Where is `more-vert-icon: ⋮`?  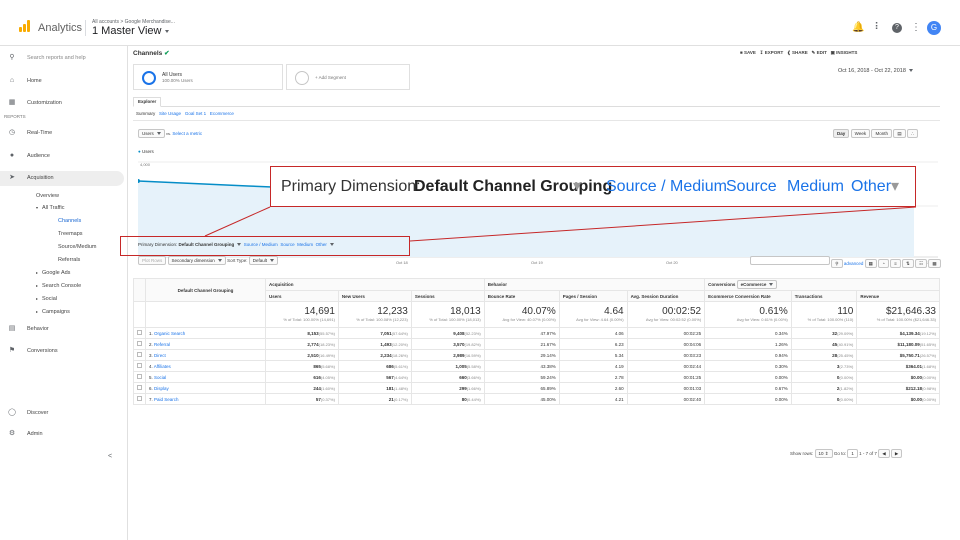
more-vert-icon: ⋮ is located at coordinates (916, 28).